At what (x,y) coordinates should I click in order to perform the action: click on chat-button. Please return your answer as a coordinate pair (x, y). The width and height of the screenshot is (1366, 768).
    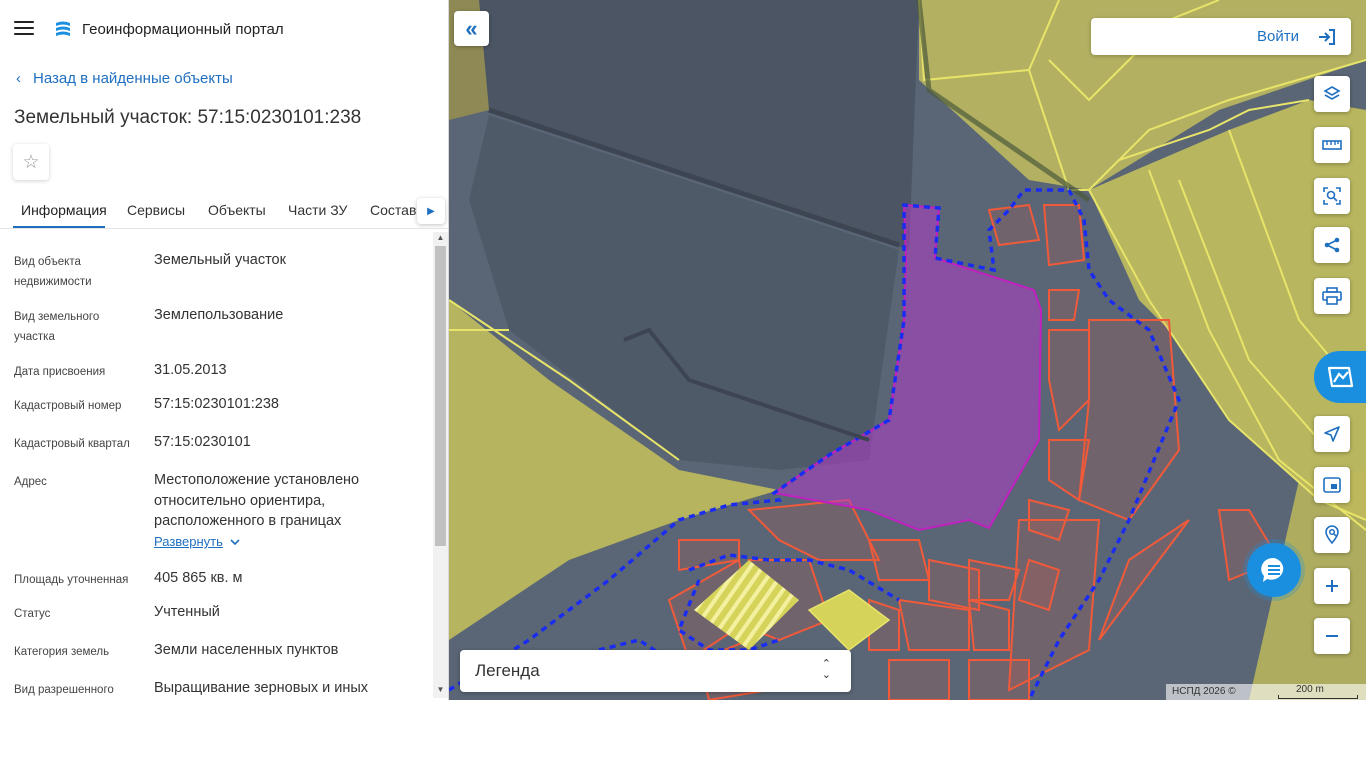
    Looking at the image, I should click on (1274, 570).